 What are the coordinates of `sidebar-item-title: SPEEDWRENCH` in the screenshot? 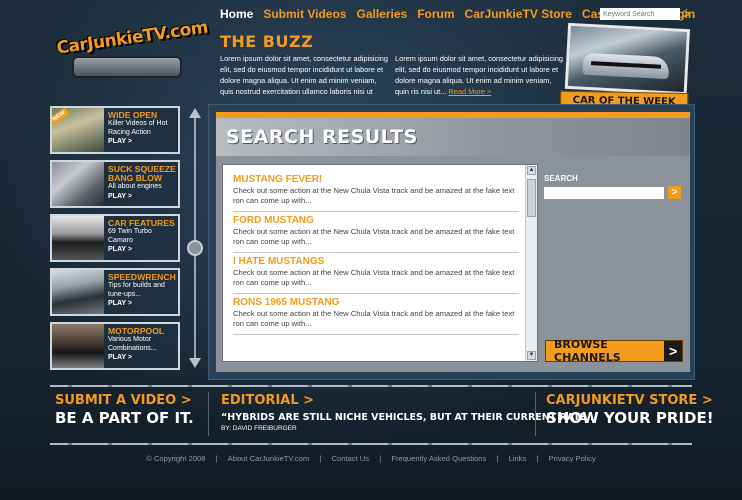 It's located at (142, 277).